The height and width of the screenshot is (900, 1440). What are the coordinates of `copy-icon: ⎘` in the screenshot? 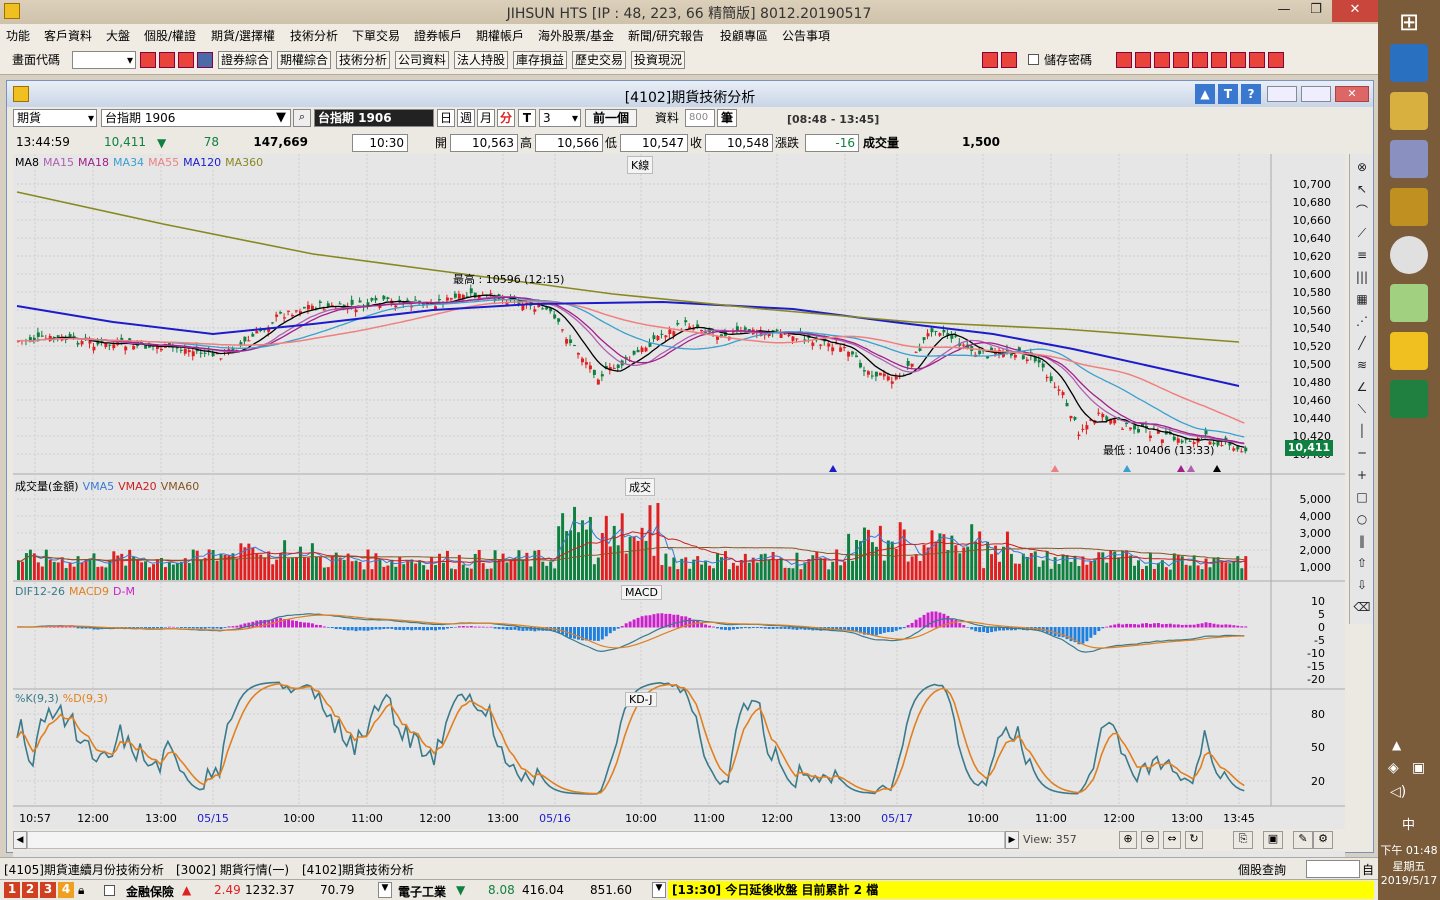 It's located at (1243, 840).